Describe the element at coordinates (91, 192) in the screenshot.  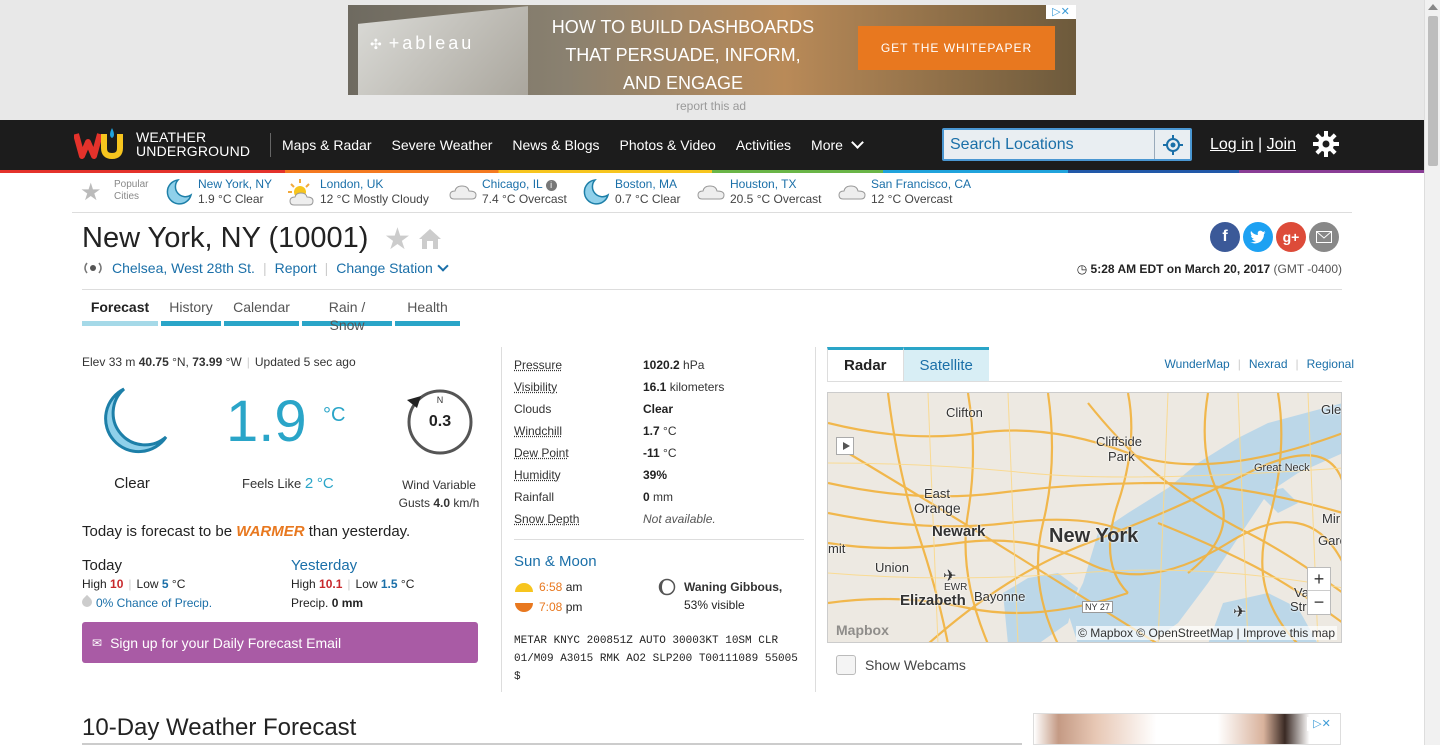
I see `favorite-star-icon: ★` at that location.